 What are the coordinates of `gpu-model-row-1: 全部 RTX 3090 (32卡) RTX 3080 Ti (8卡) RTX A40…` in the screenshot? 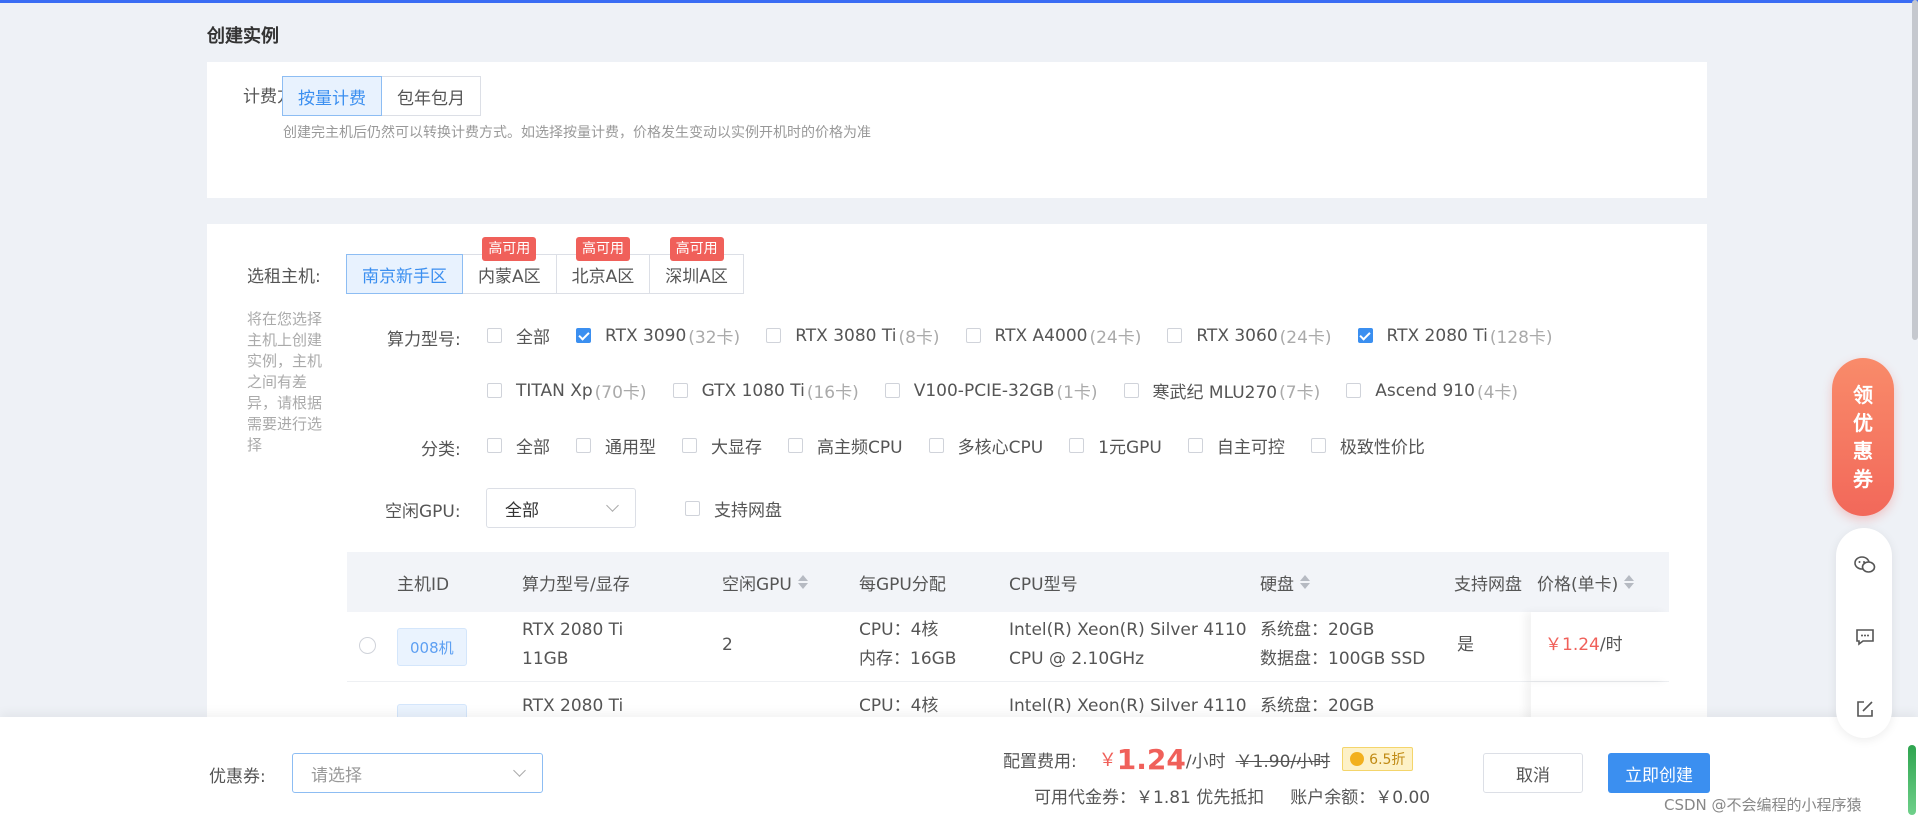 It's located at (1033, 335).